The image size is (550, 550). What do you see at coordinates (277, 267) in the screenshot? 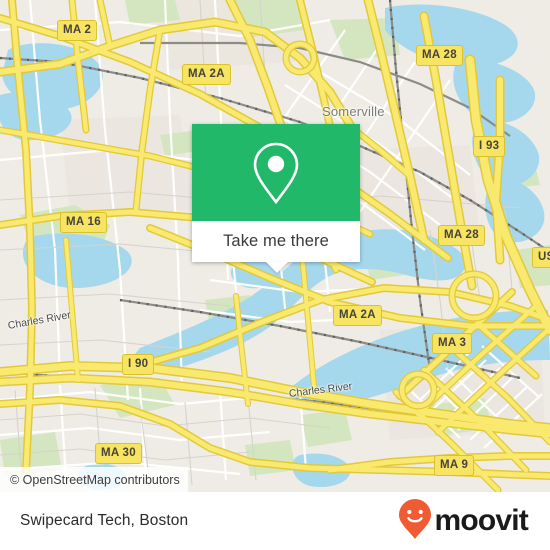
I see `popup-pointer-tail` at bounding box center [277, 267].